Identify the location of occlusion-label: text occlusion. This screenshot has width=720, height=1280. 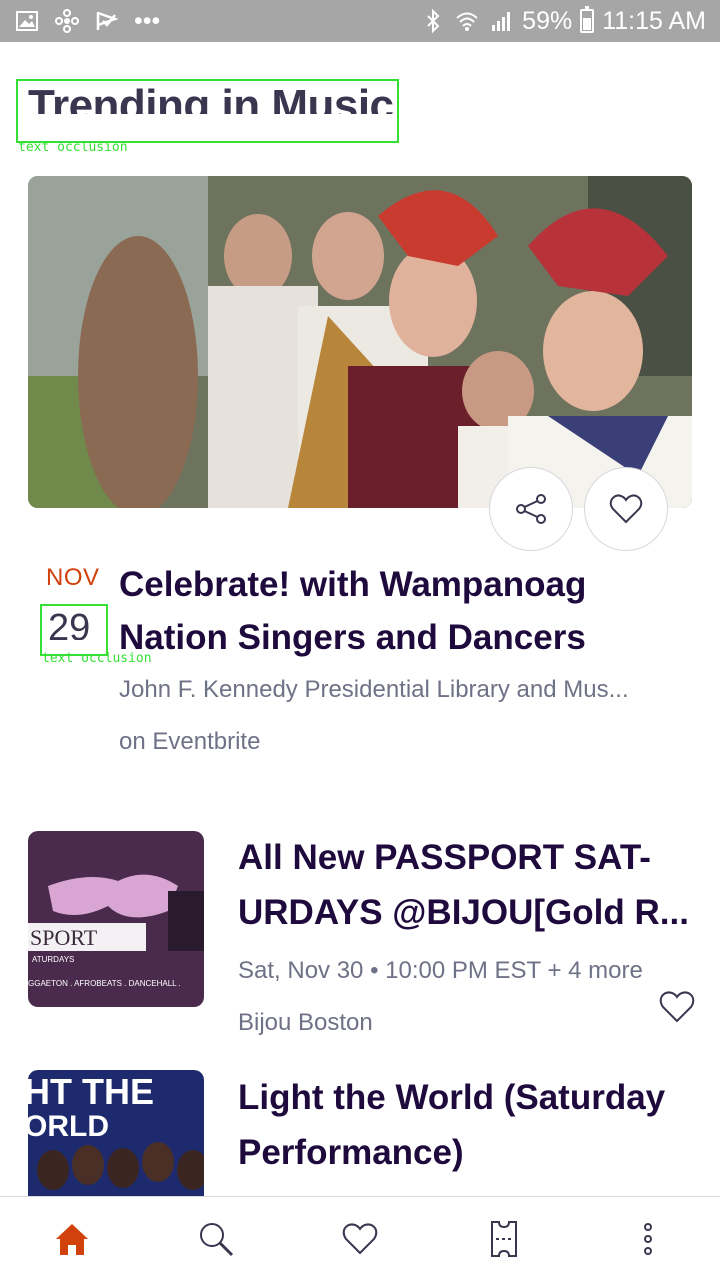
(73, 147).